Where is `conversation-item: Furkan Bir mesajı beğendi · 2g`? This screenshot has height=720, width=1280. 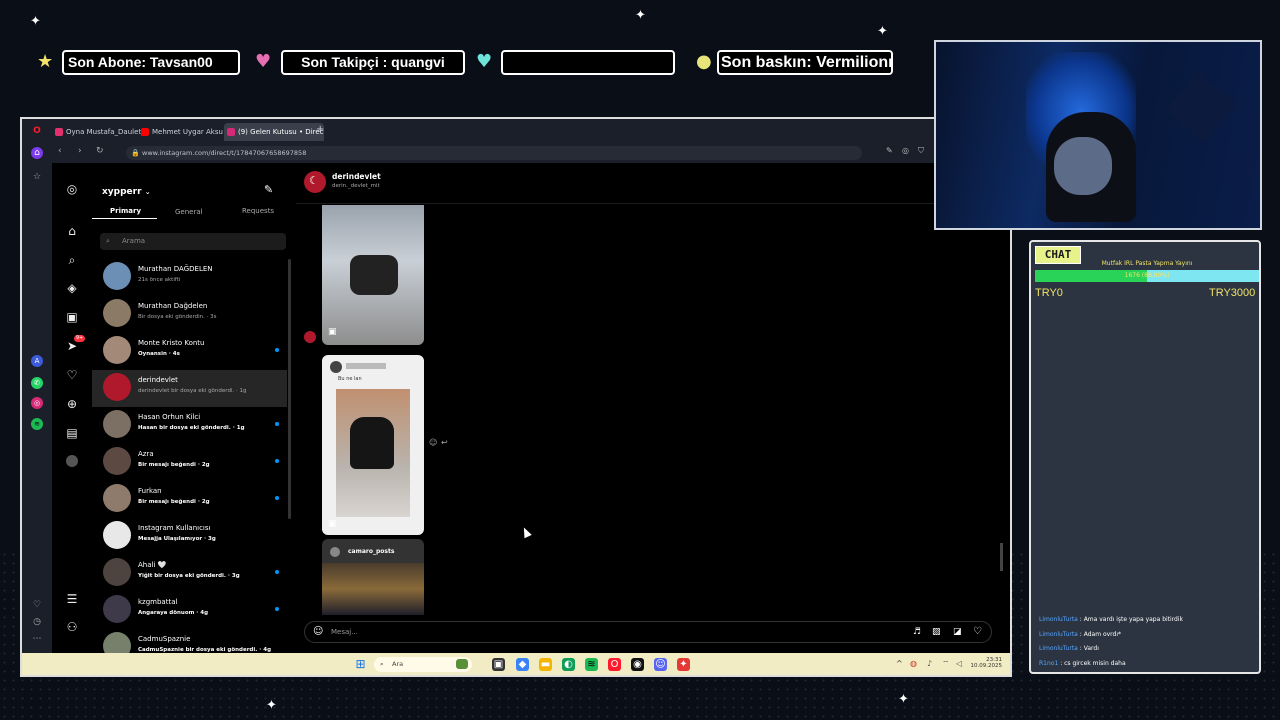 conversation-item: Furkan Bir mesajı beğendi · 2g is located at coordinates (189, 499).